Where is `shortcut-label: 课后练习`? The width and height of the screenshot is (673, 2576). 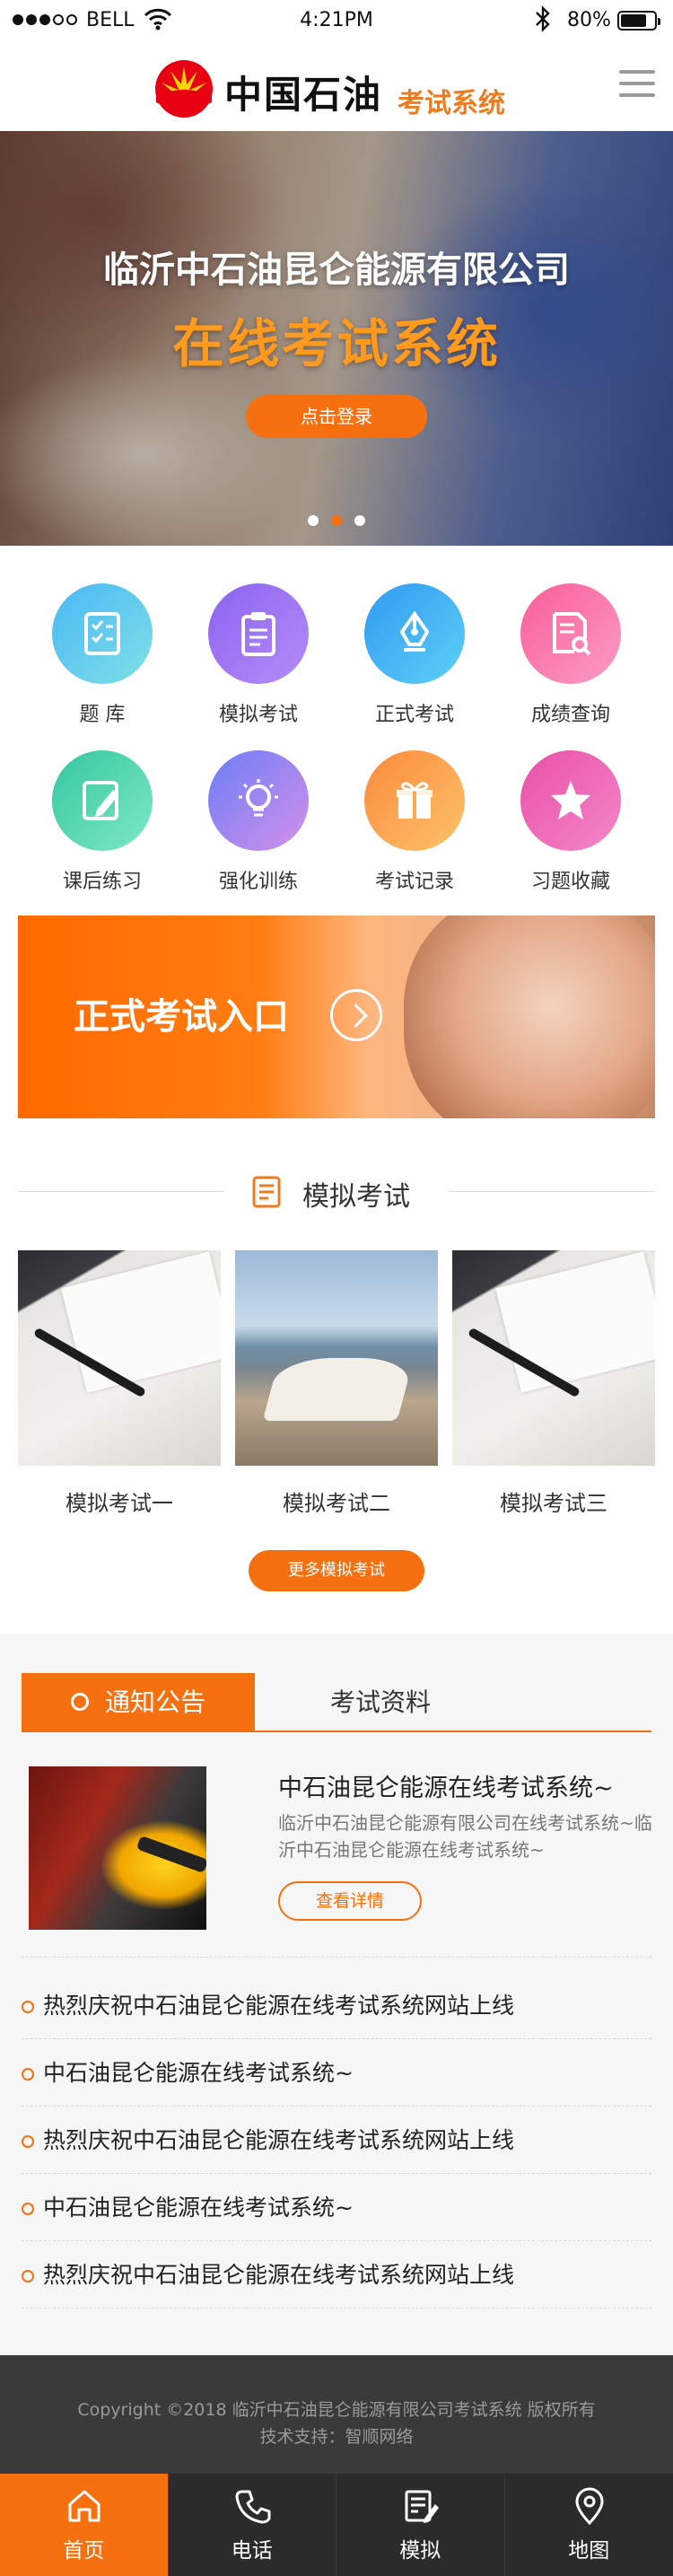
shortcut-label: 课后练习 is located at coordinates (102, 882).